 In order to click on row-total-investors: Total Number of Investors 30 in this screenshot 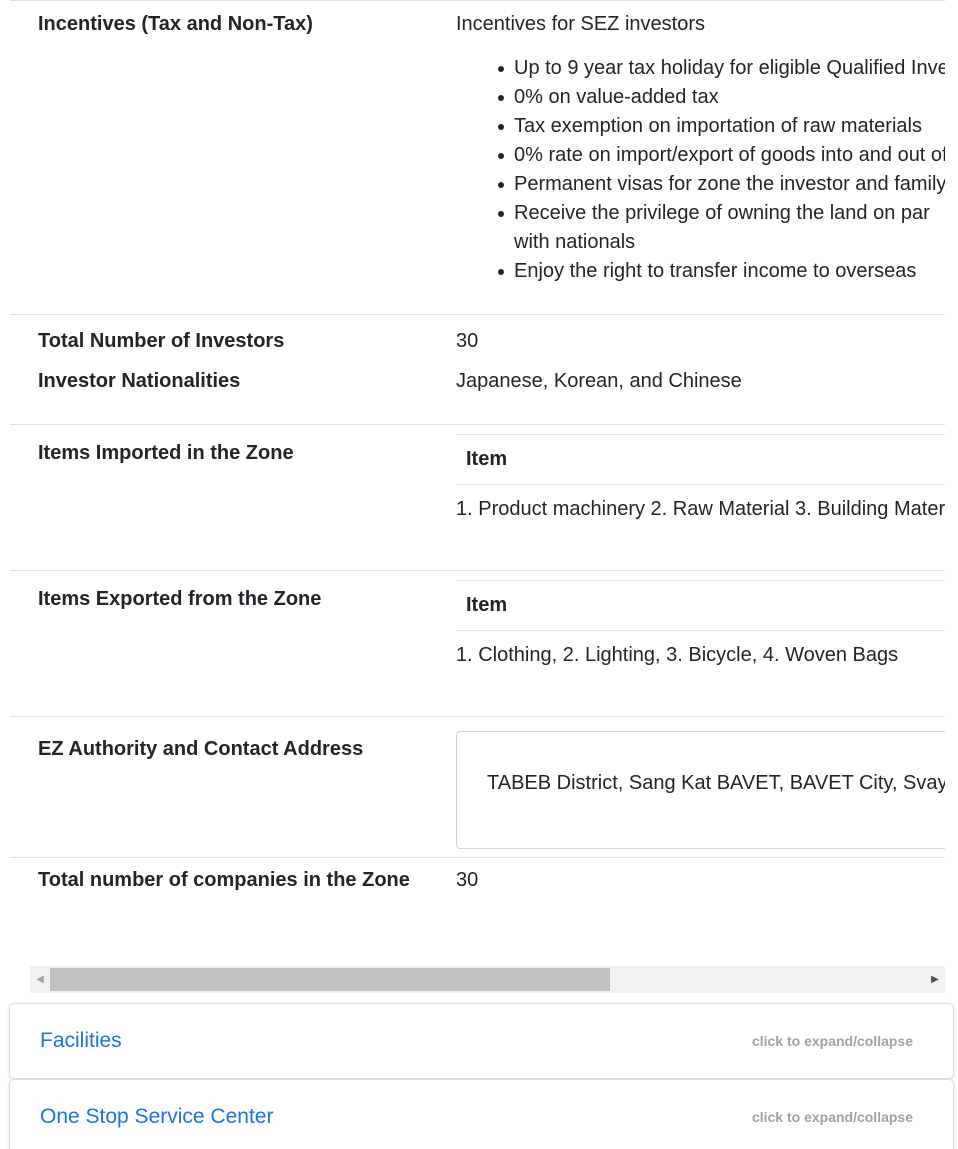, I will do `click(477, 338)`.